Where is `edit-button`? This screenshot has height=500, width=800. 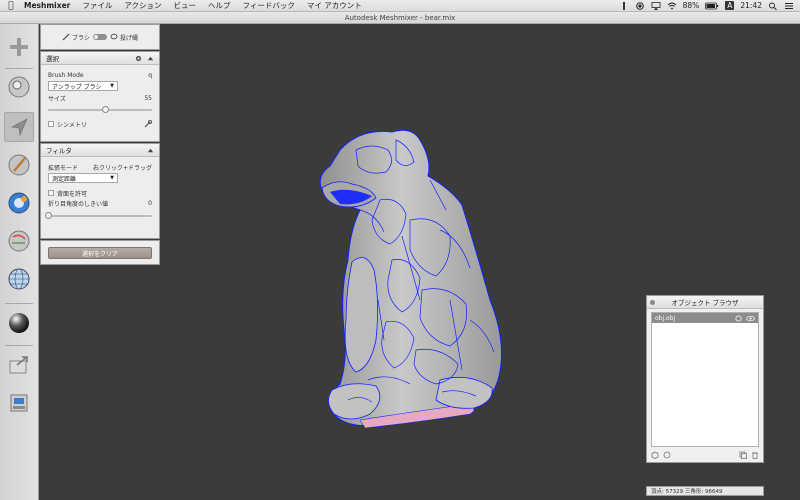
edit-button is located at coordinates (19, 241).